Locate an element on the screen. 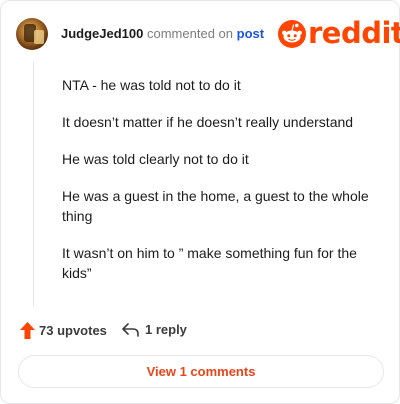 The height and width of the screenshot is (404, 400). post-link: post is located at coordinates (250, 33).